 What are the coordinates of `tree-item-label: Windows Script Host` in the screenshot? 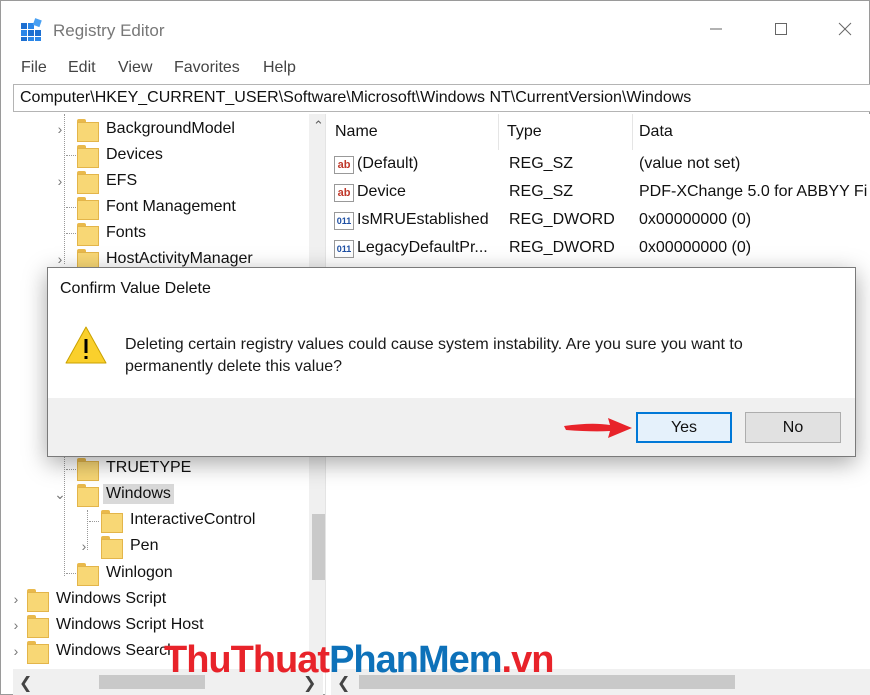 It's located at (130, 624).